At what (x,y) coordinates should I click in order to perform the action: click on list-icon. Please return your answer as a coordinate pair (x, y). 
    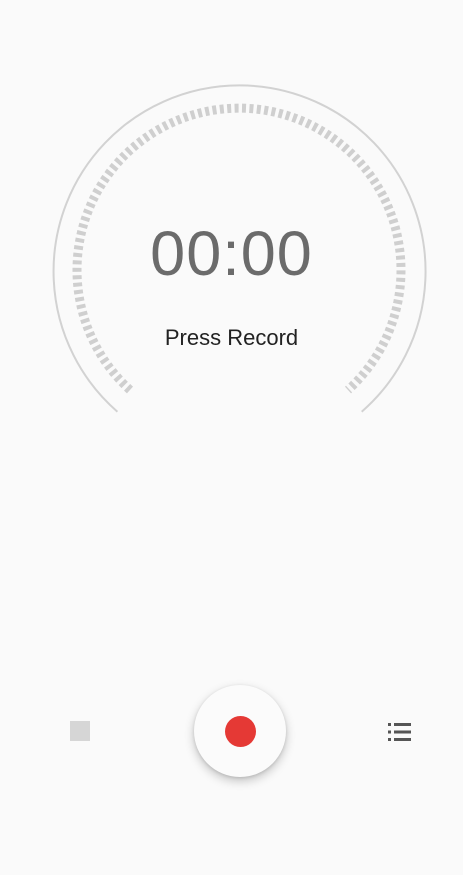
    Looking at the image, I should click on (399, 732).